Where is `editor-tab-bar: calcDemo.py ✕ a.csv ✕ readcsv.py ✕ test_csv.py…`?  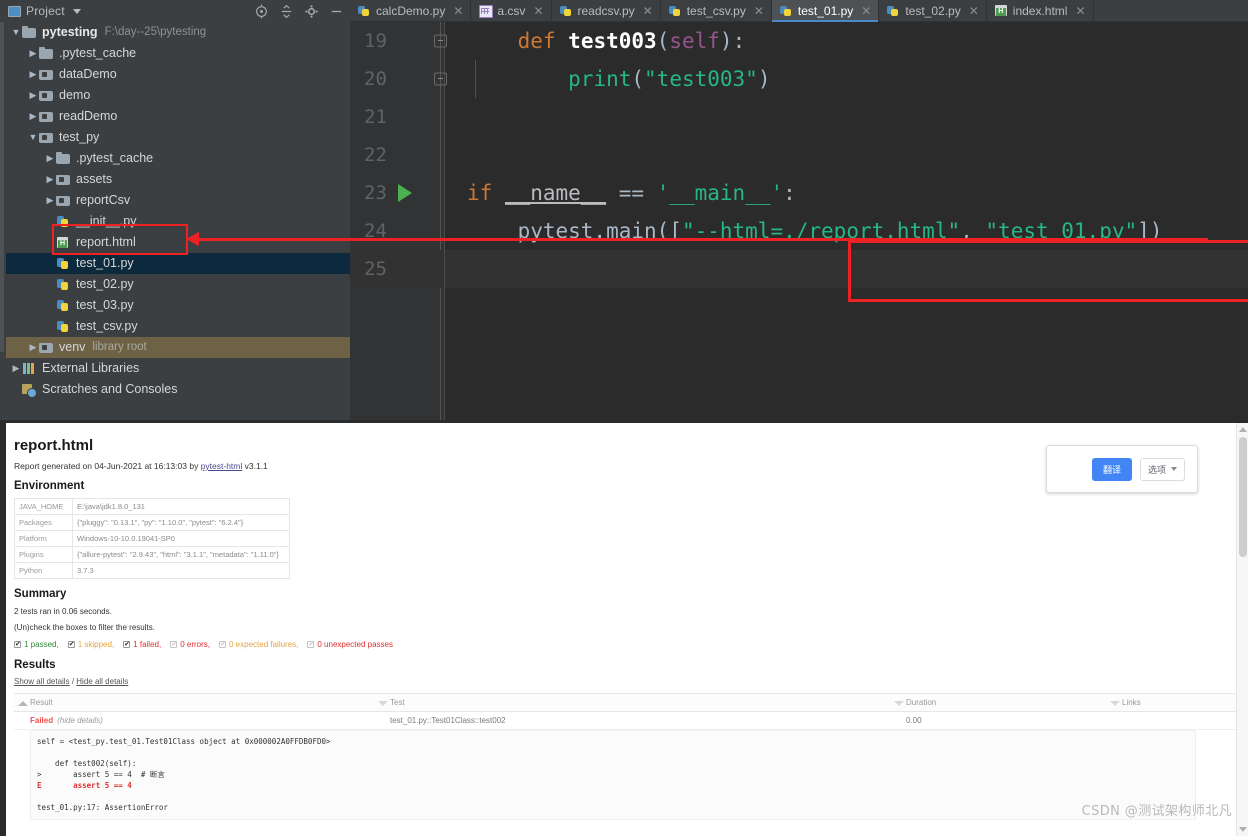
editor-tab-bar: calcDemo.py ✕ a.csv ✕ readcsv.py ✕ test_csv.py… is located at coordinates (799, 11).